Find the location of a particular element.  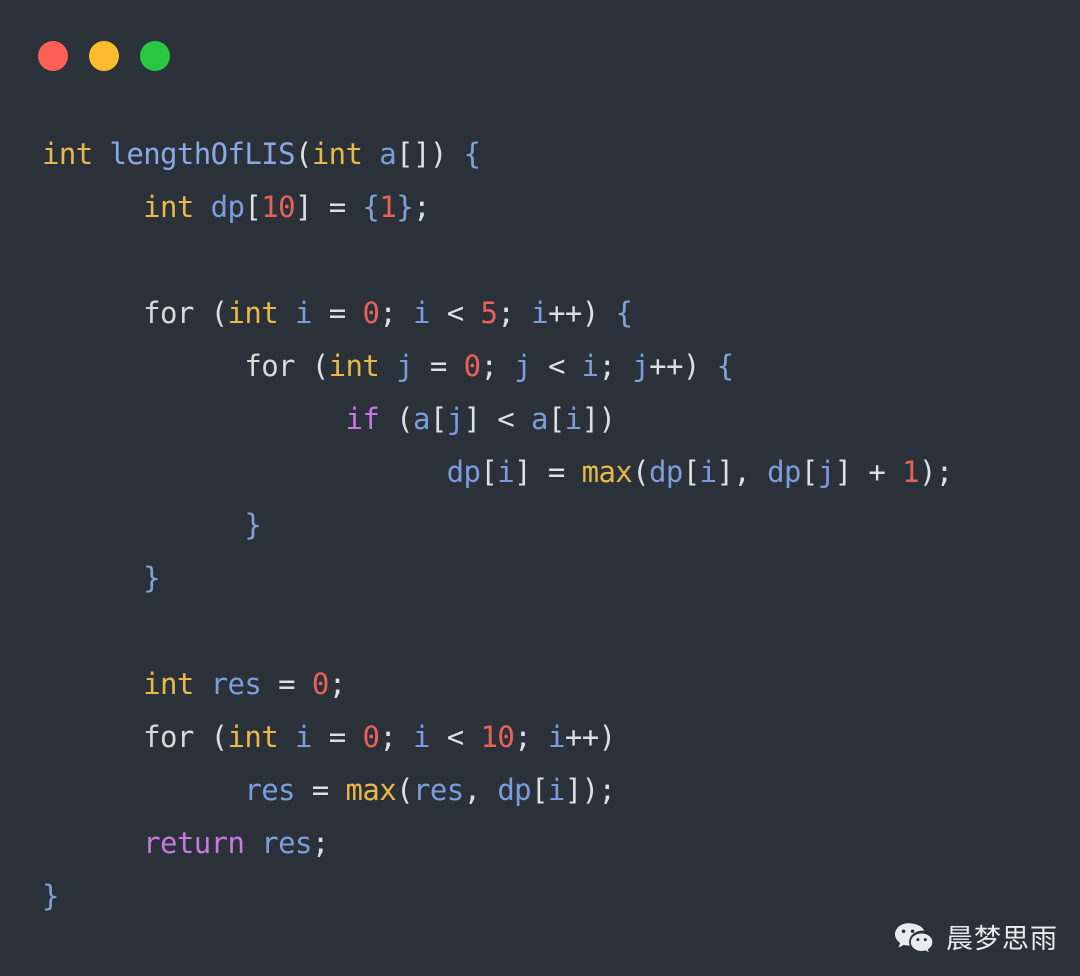

code-line: if (a[j] < a[i]) is located at coordinates (561, 419).